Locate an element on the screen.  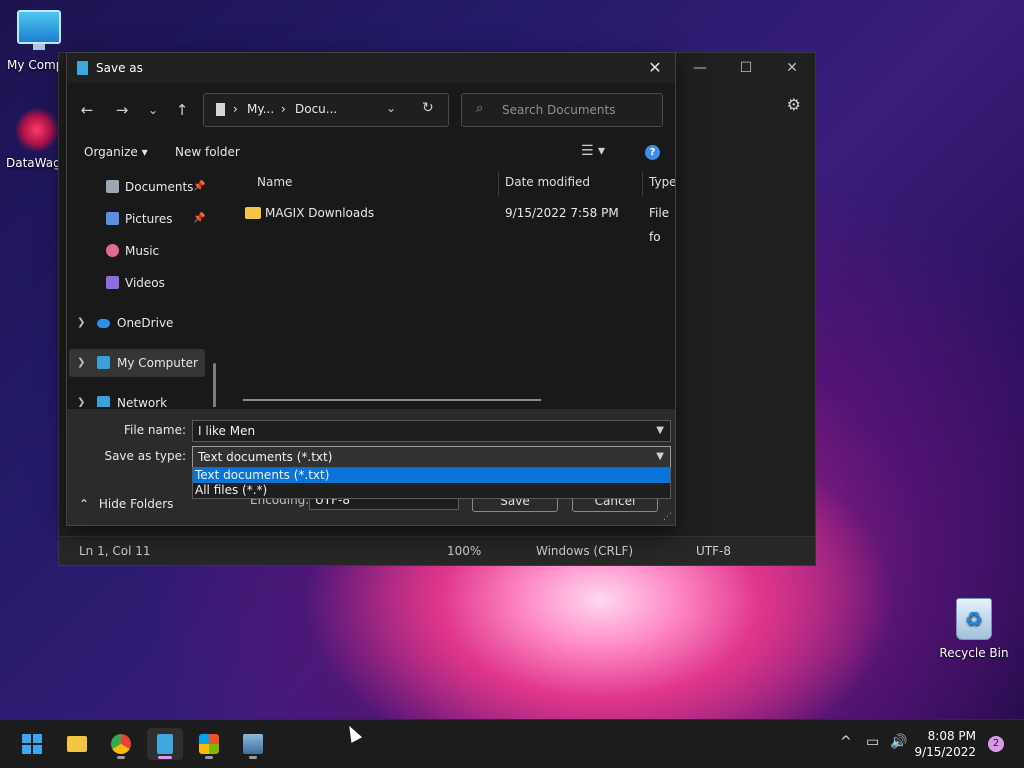
nav-item-label: My Computer is located at coordinates (157, 363).